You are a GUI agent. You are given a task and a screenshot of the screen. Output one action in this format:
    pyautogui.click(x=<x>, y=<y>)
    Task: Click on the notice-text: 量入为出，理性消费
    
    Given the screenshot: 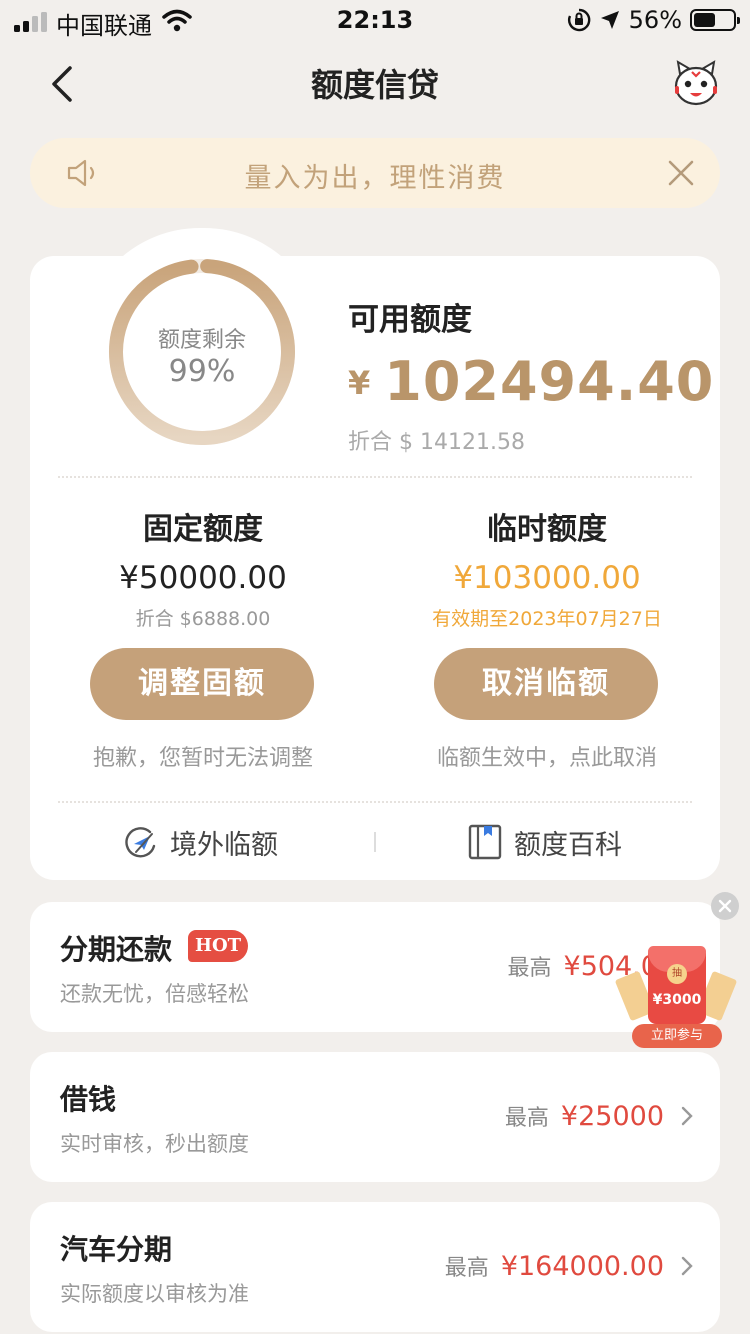 What is the action you would take?
    pyautogui.click(x=375, y=178)
    